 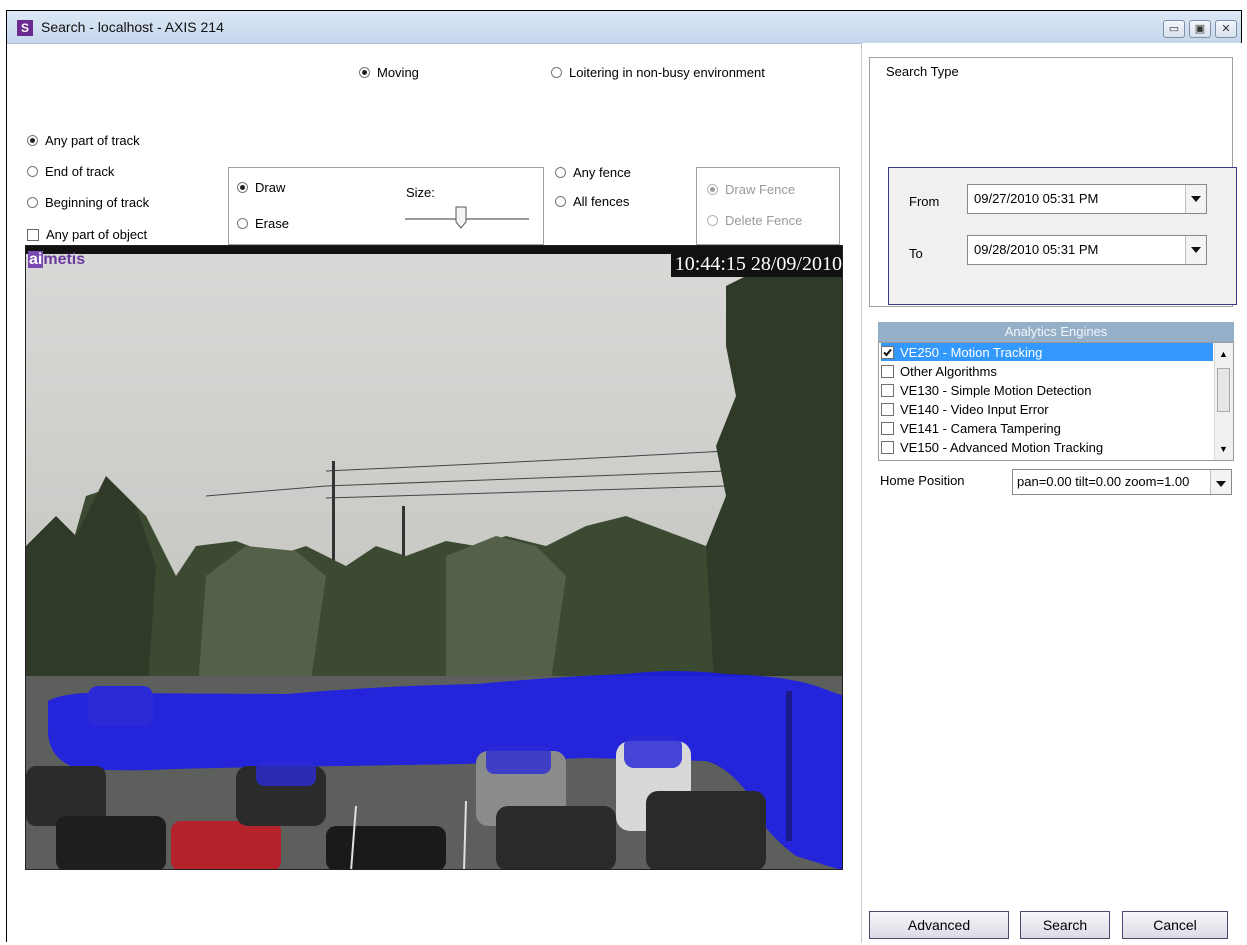 What do you see at coordinates (1223, 390) in the screenshot?
I see `scroll-thumb` at bounding box center [1223, 390].